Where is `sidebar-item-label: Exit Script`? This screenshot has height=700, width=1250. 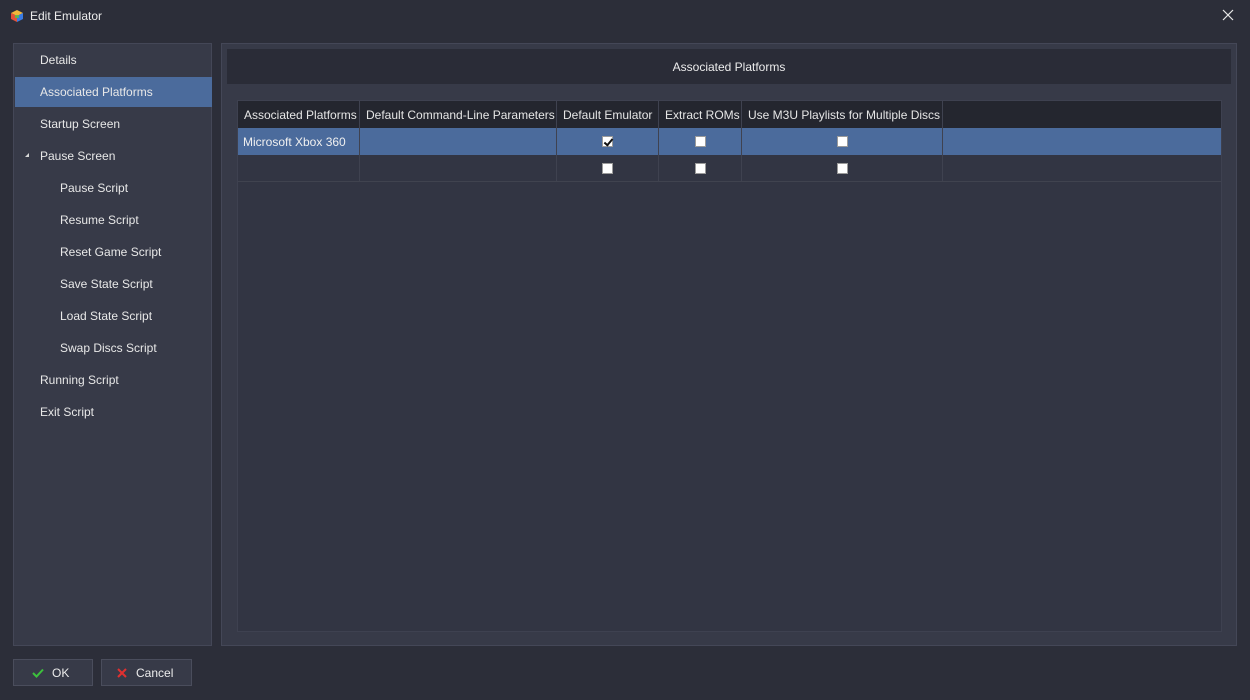
sidebar-item-label: Exit Script is located at coordinates (67, 412).